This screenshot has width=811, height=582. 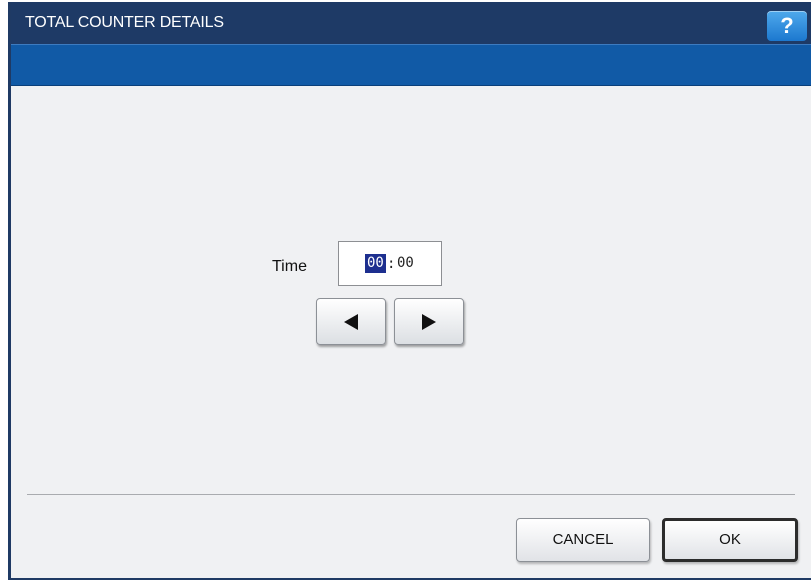 I want to click on cursor-right-button, so click(x=429, y=321).